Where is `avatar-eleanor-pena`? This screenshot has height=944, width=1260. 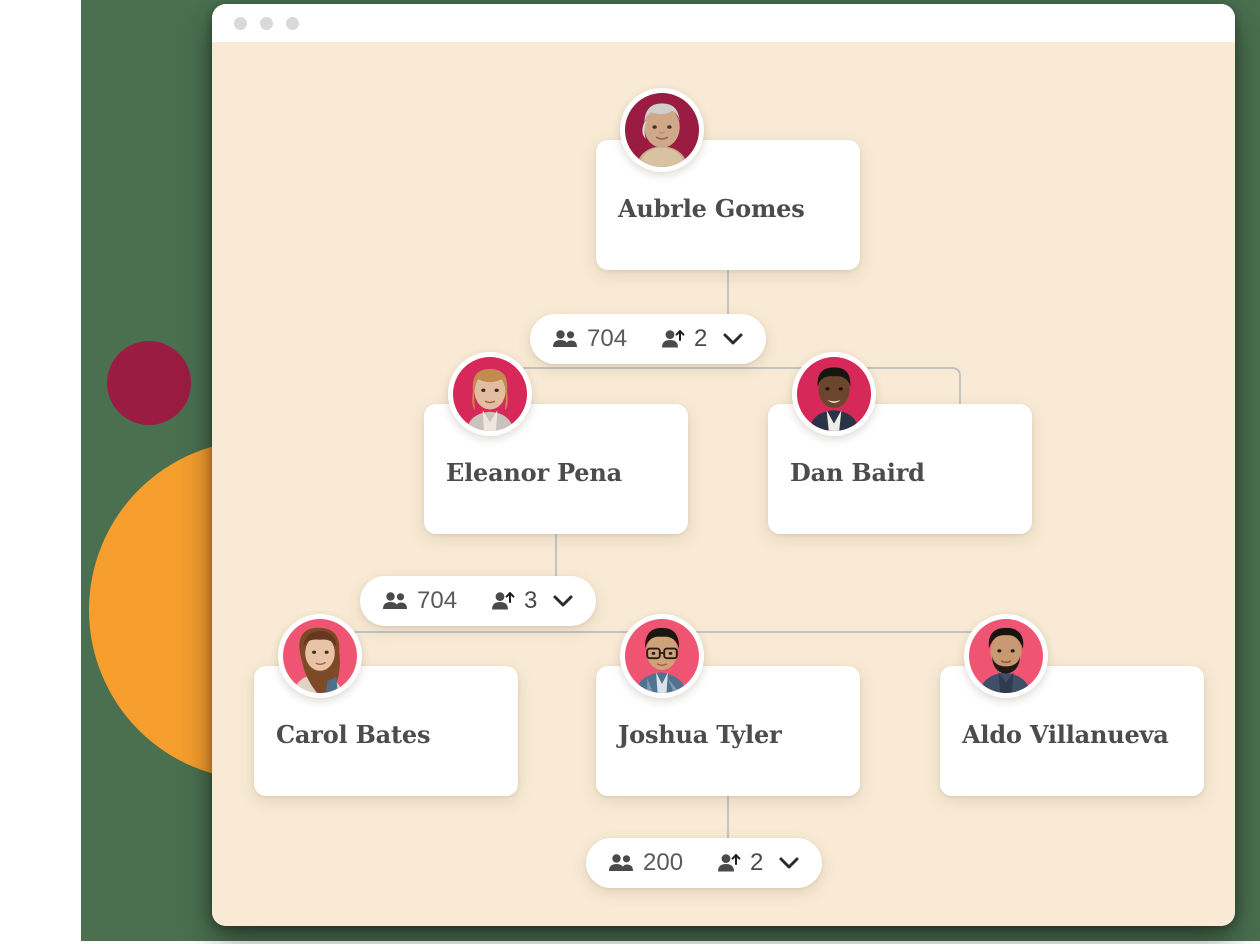
avatar-eleanor-pena is located at coordinates (490, 394).